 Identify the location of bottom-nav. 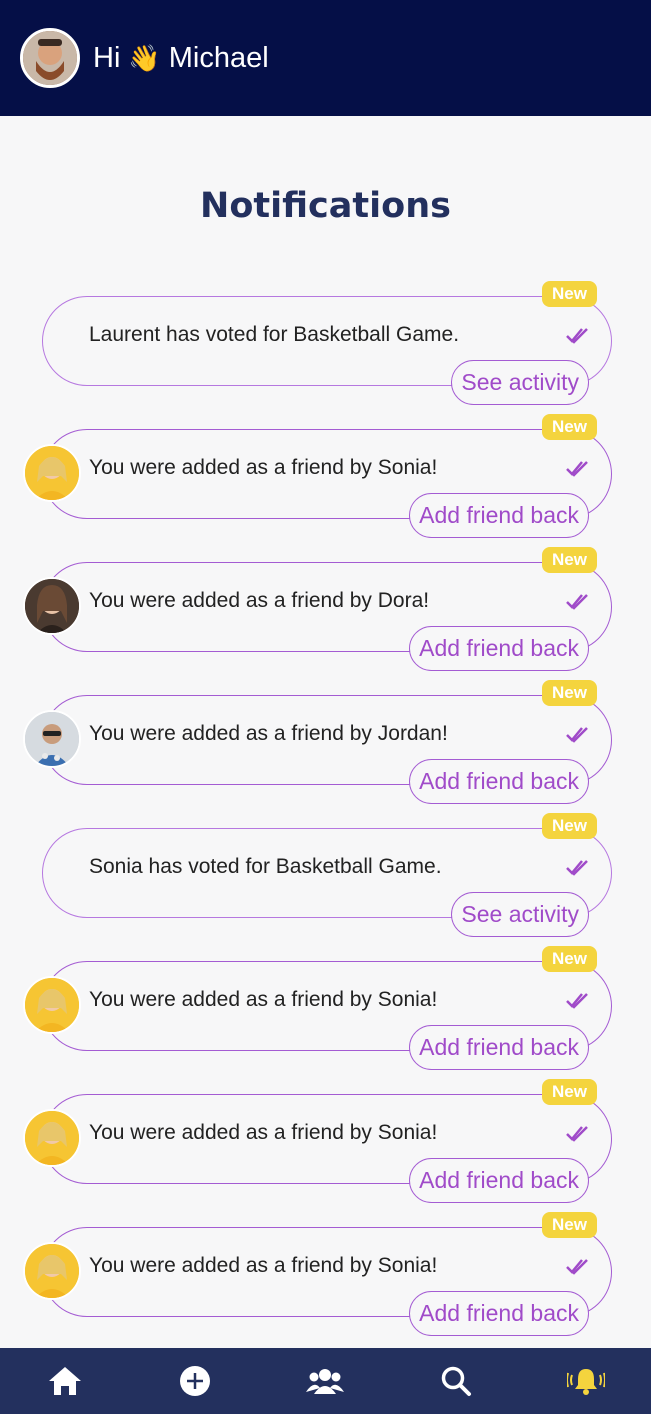
(325, 1381).